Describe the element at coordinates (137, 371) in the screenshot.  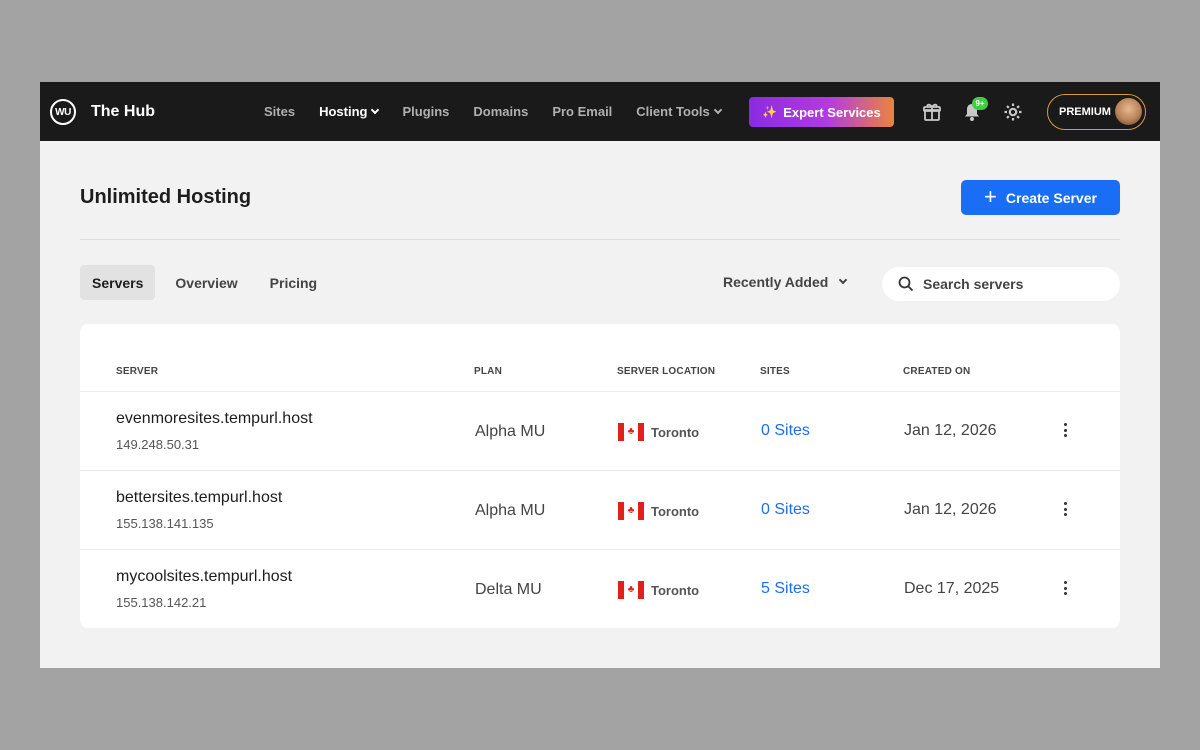
I see `column-header-server: SERVER` at that location.